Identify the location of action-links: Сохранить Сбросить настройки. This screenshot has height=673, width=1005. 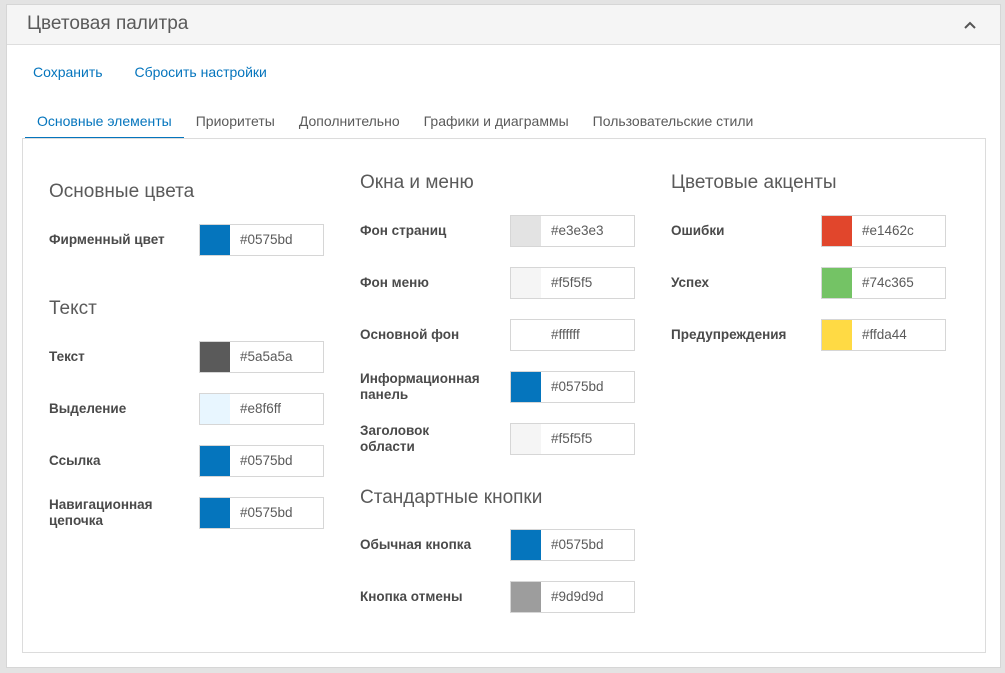
(164, 72).